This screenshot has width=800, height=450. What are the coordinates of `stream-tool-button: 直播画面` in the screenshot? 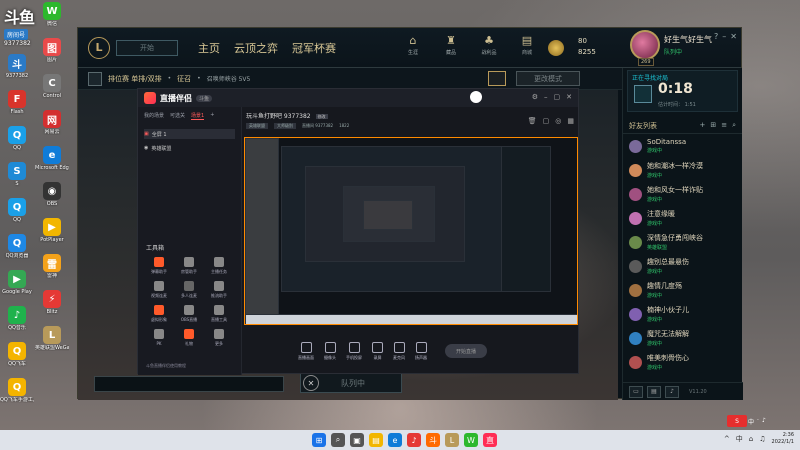 It's located at (306, 351).